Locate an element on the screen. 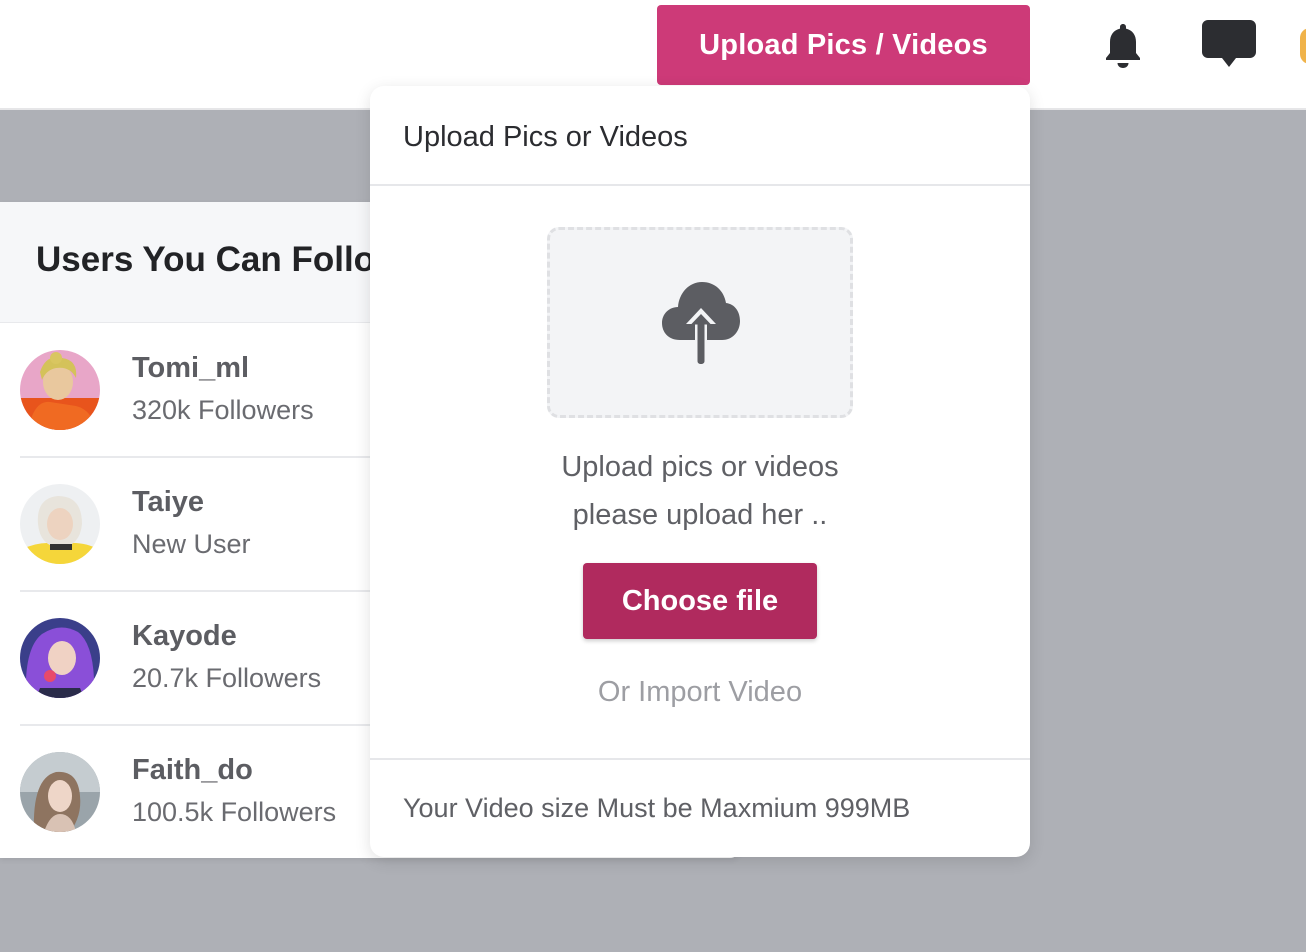 The image size is (1306, 952). user-avatar is located at coordinates (1303, 46).